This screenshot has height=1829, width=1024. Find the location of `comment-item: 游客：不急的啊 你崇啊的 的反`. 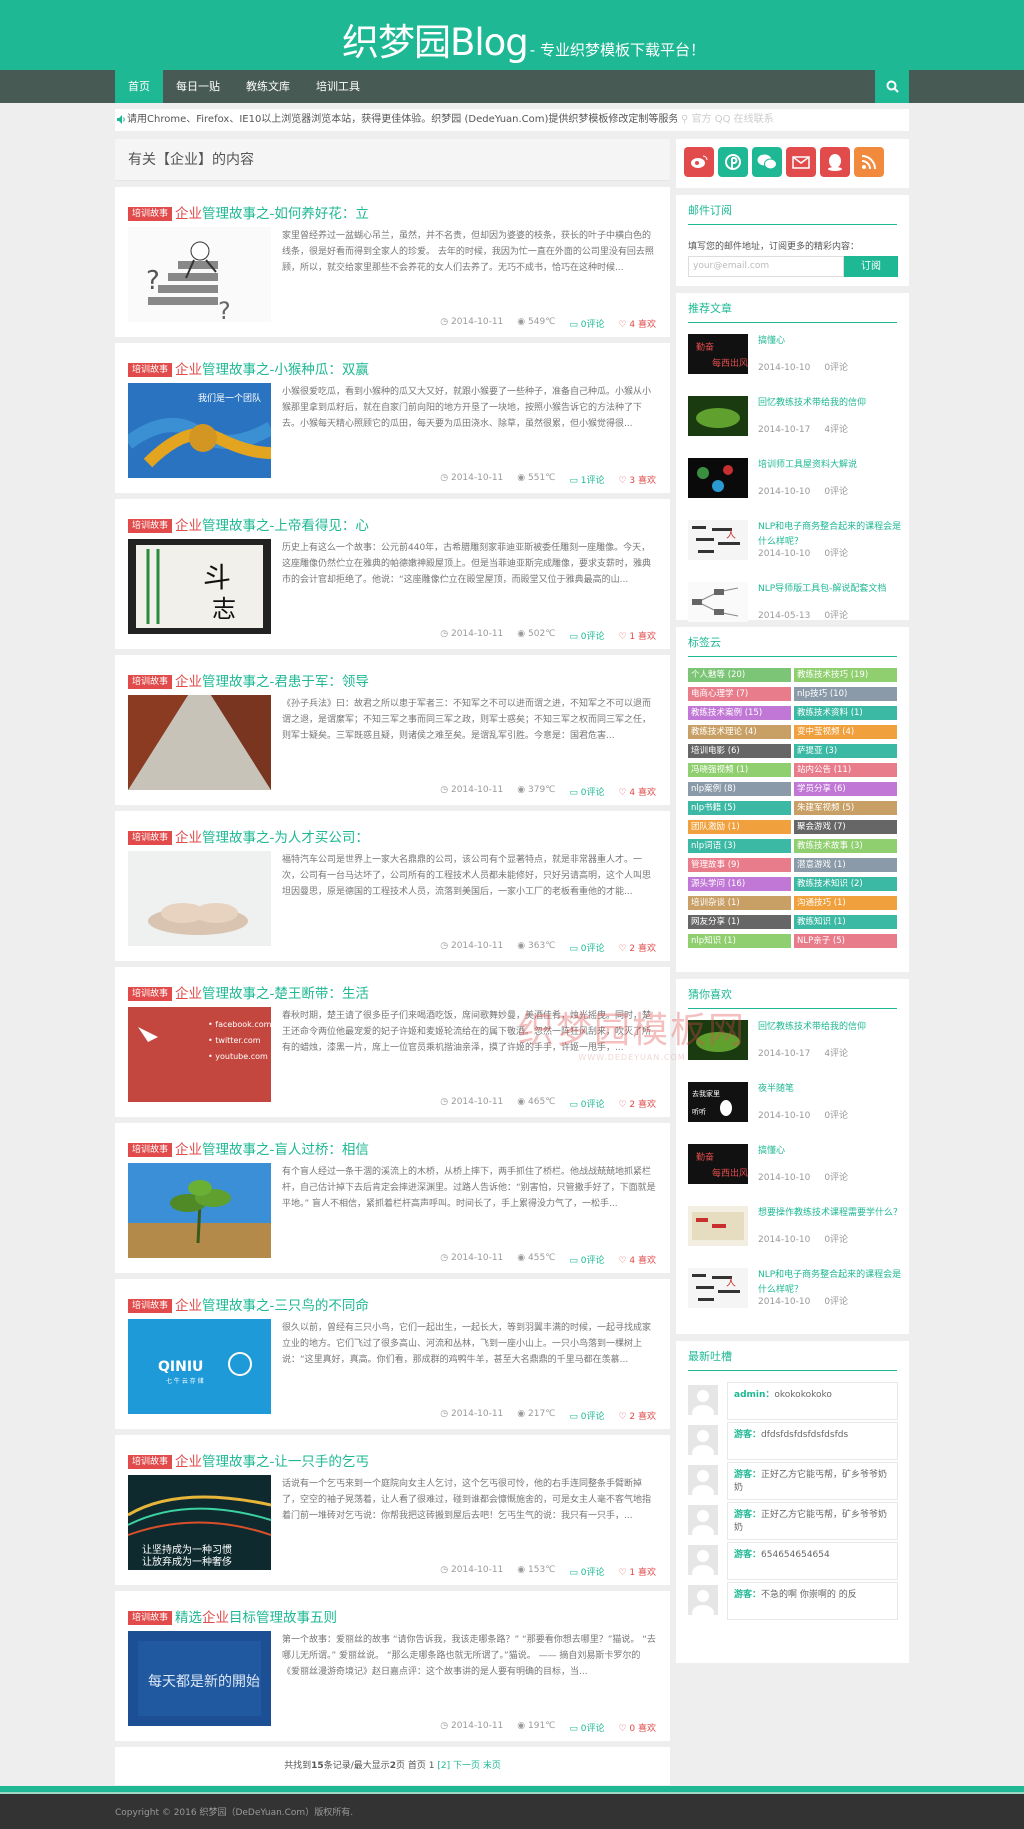

comment-item: 游客：不急的啊 你崇啊的 的反 is located at coordinates (793, 1601).